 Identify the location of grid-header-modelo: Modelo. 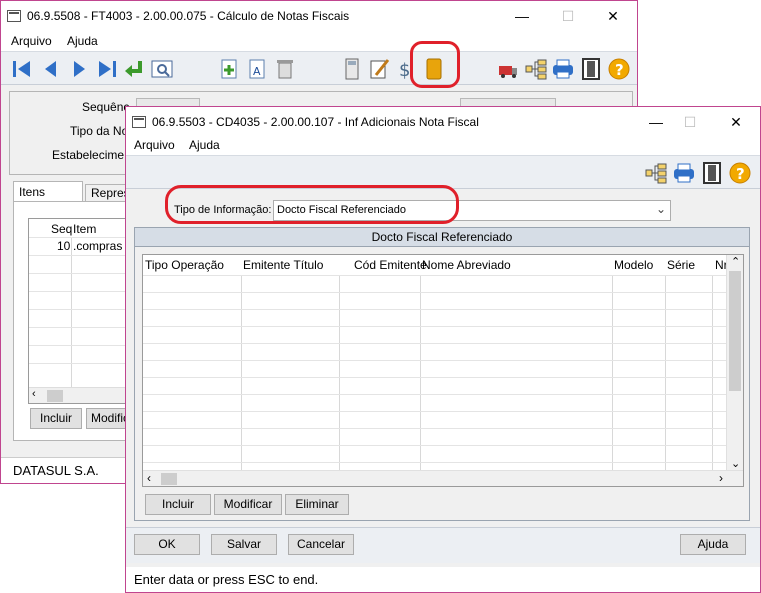
(634, 265).